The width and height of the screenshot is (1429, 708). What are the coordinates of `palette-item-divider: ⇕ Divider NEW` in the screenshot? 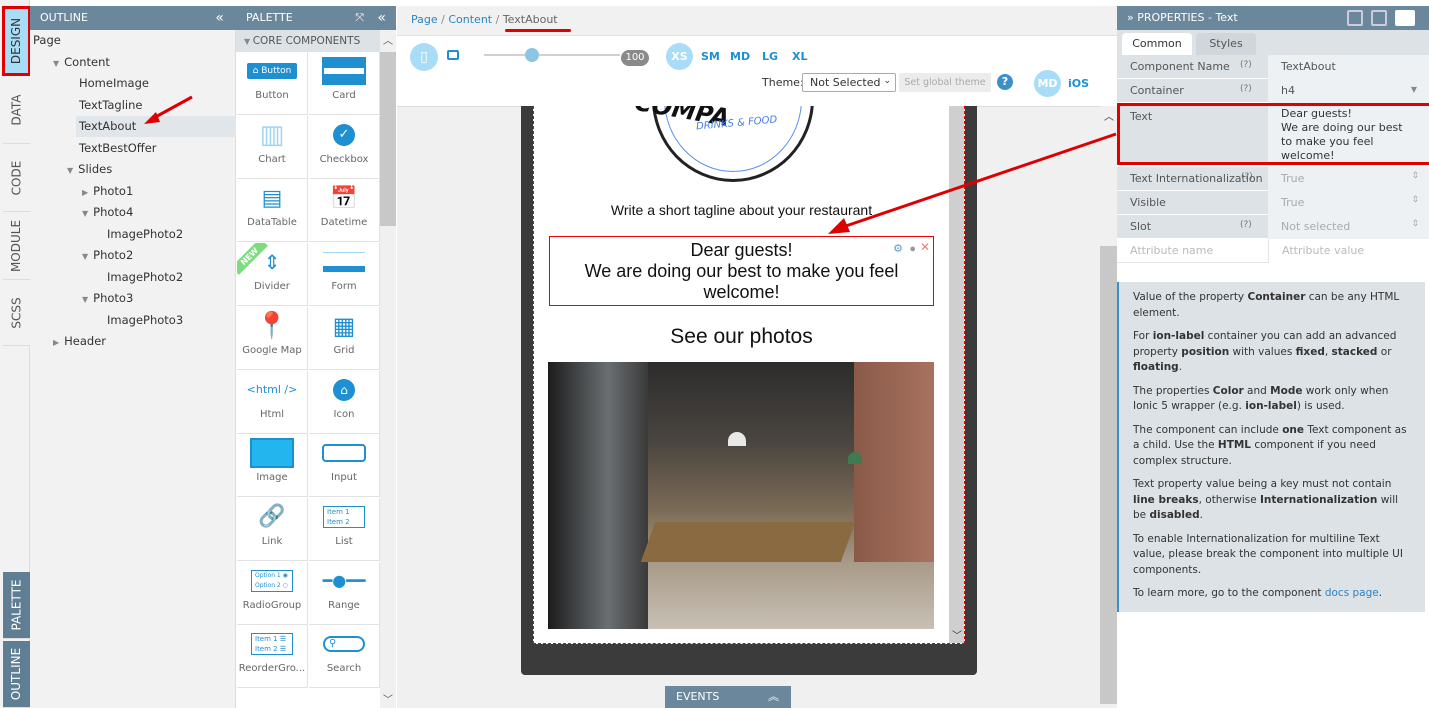 It's located at (272, 275).